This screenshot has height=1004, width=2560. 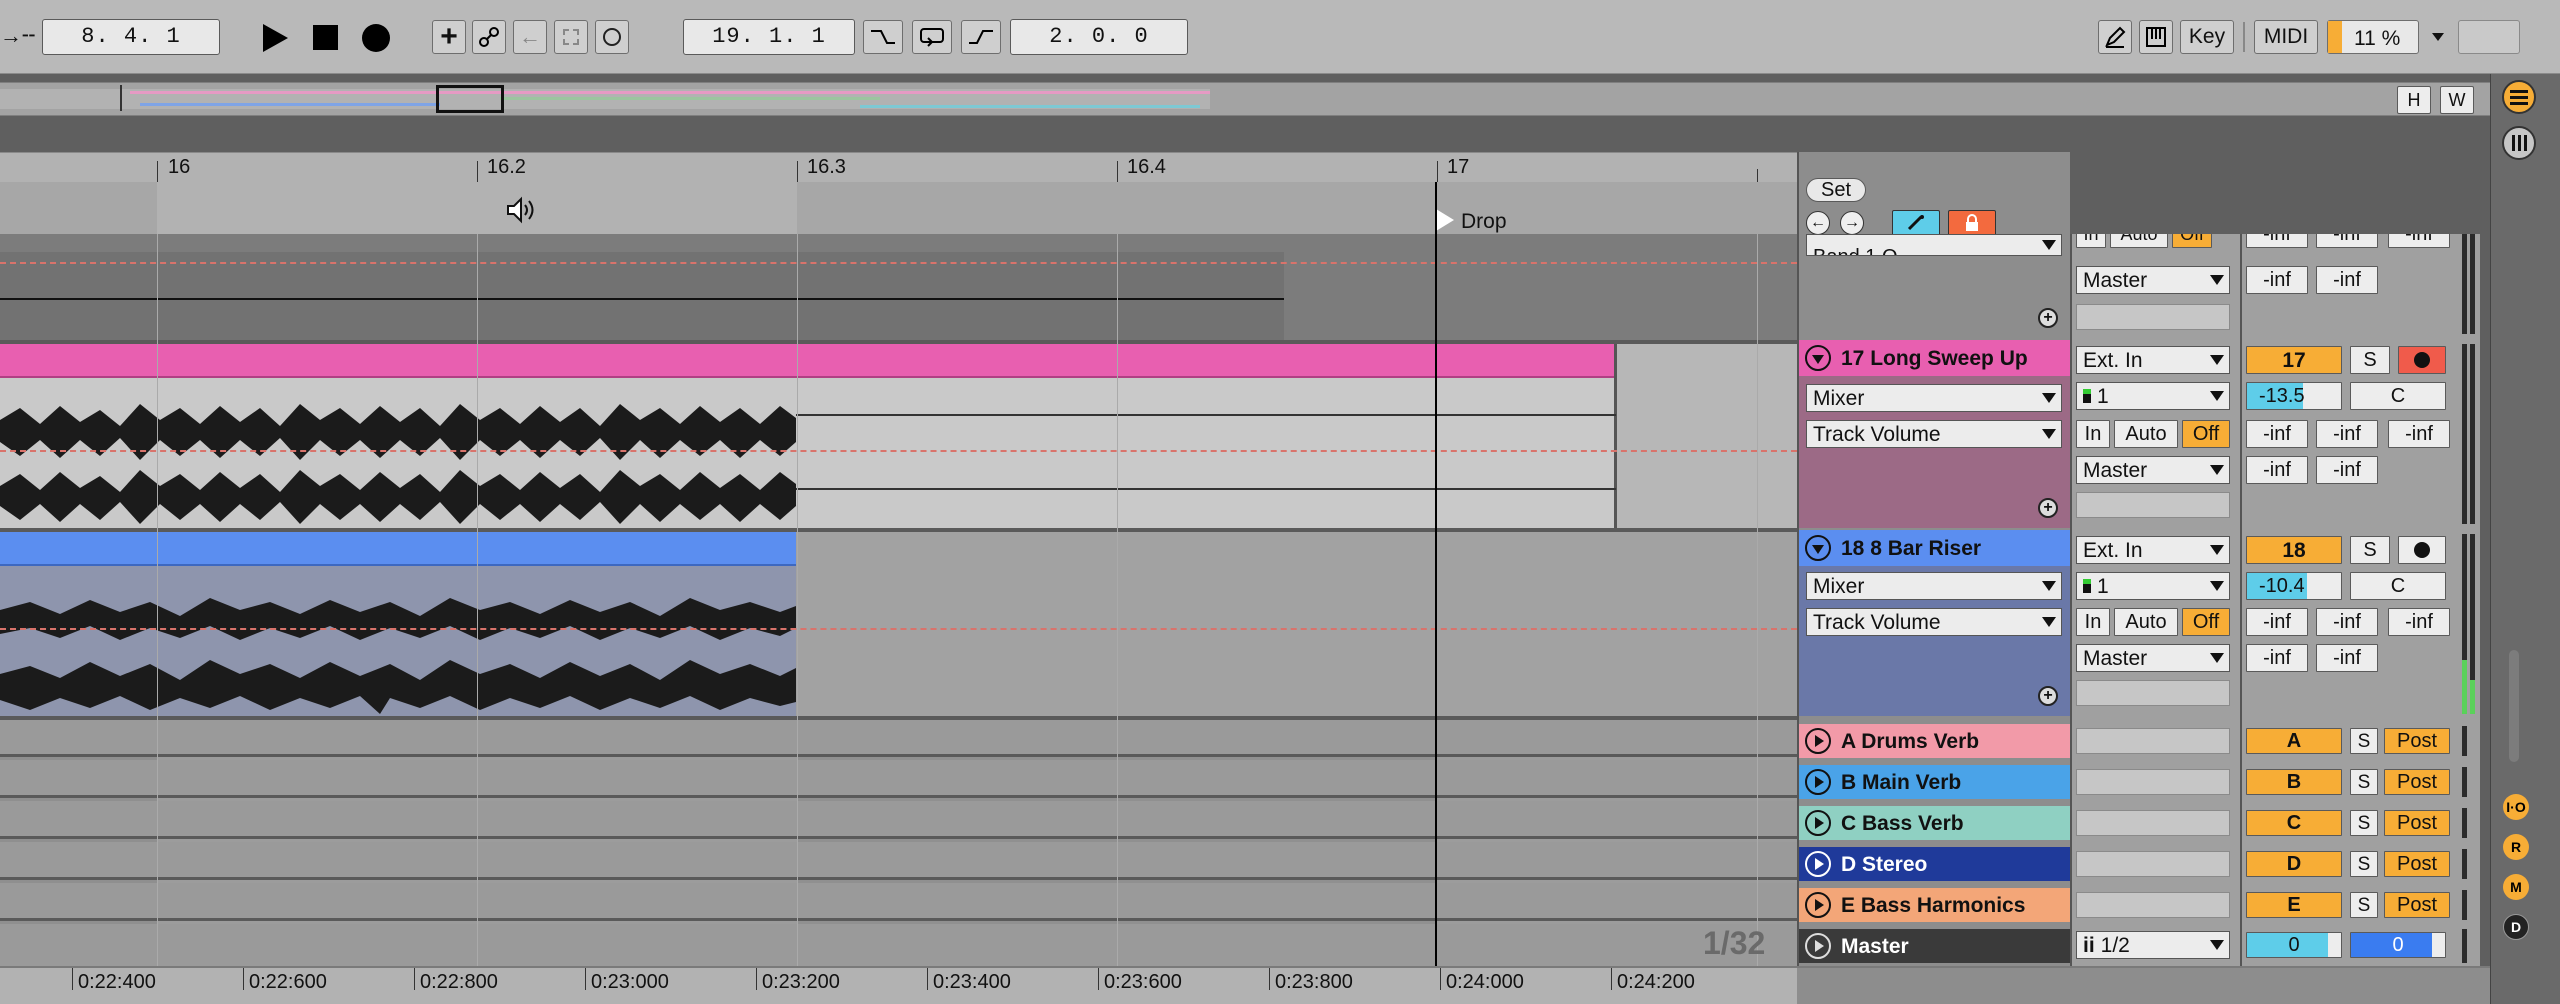 What do you see at coordinates (2294, 586) in the screenshot?
I see `track-18-volume: -10.4` at bounding box center [2294, 586].